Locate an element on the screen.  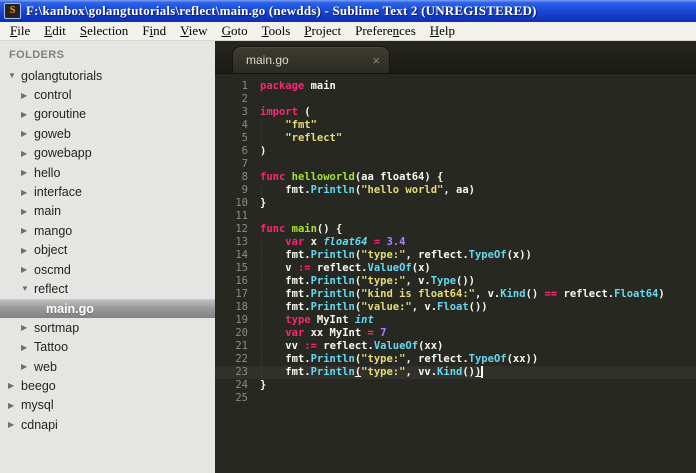
code-line-19: 19 type MyInt int is located at coordinates (455, 320).